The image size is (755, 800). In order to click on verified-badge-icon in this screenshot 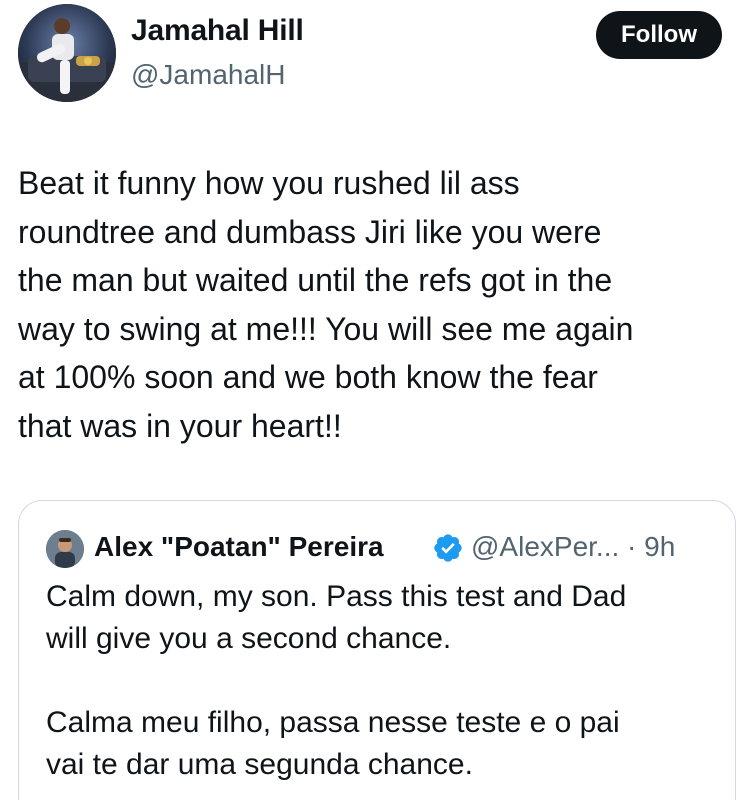, I will do `click(448, 548)`.